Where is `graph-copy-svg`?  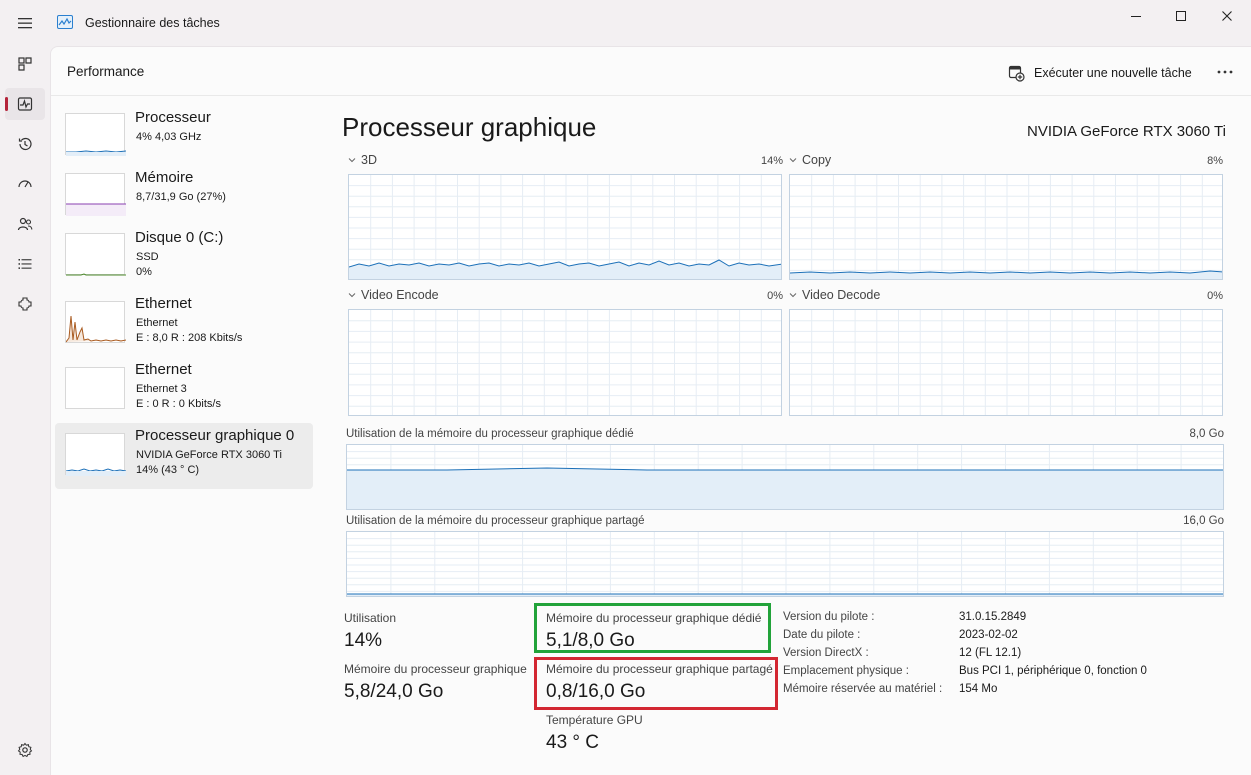 graph-copy-svg is located at coordinates (1006, 227).